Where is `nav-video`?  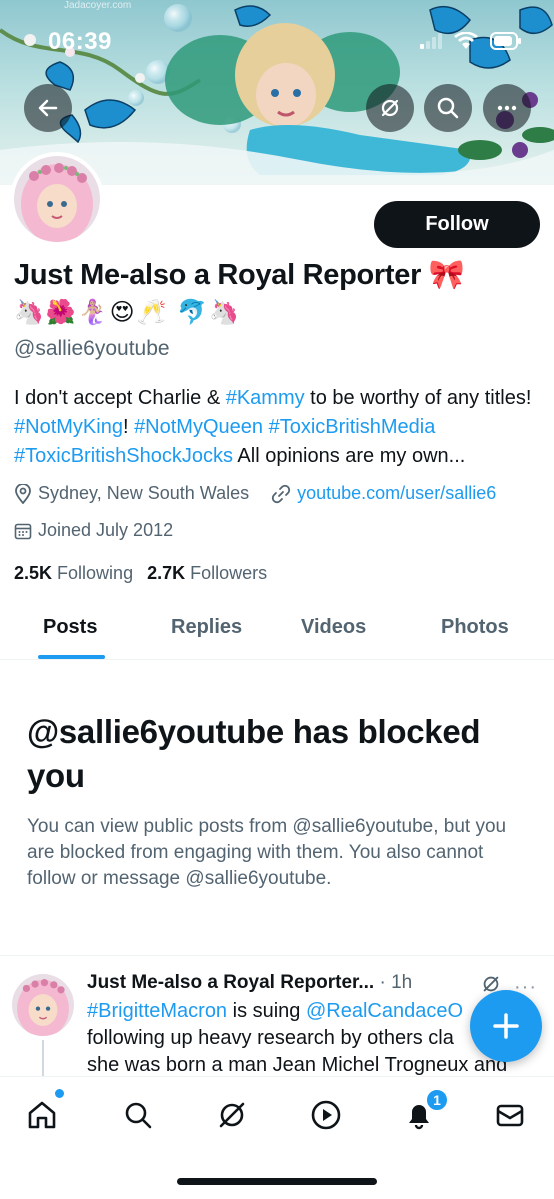 nav-video is located at coordinates (326, 1115).